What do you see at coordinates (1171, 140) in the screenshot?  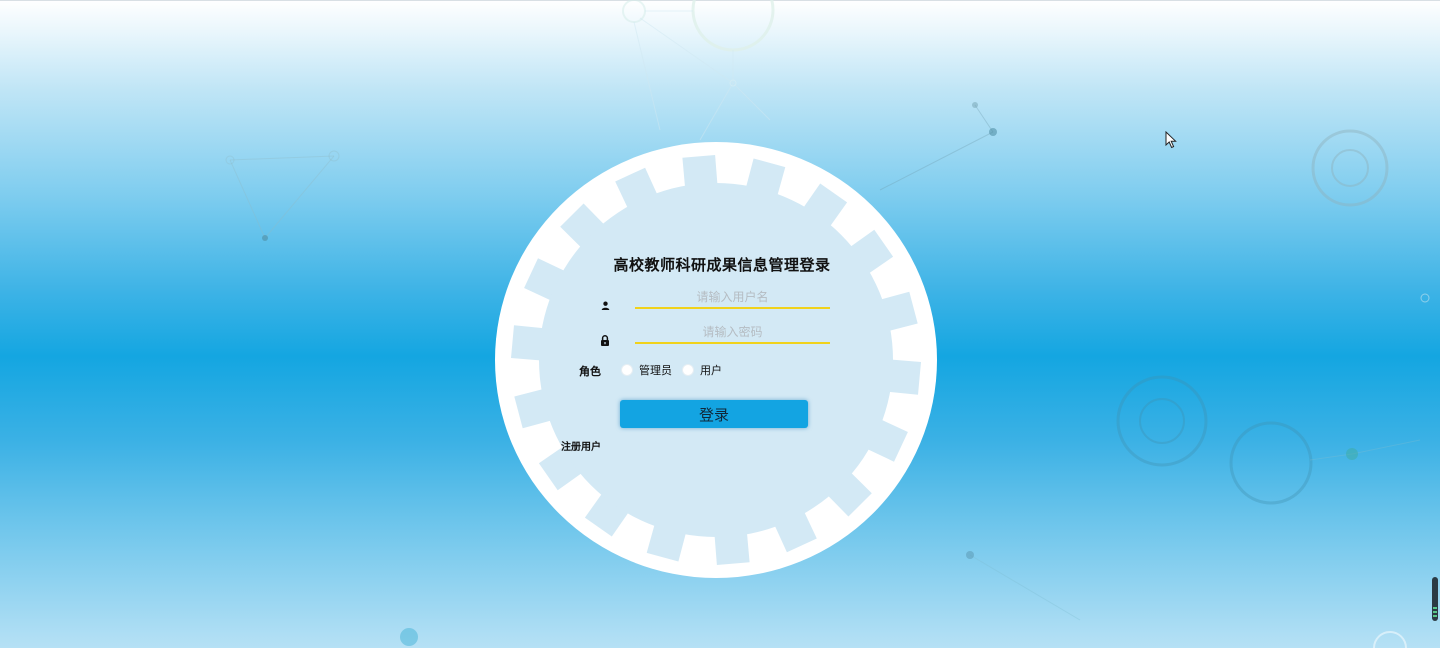 I see `mouse-pointer-icon` at bounding box center [1171, 140].